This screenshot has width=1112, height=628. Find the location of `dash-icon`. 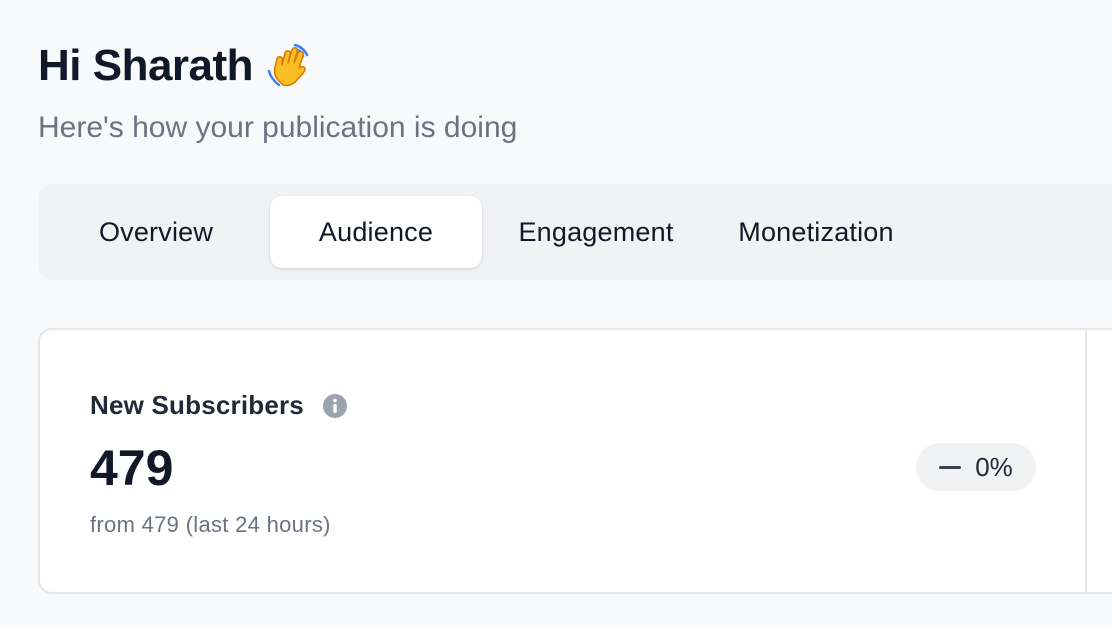

dash-icon is located at coordinates (950, 467).